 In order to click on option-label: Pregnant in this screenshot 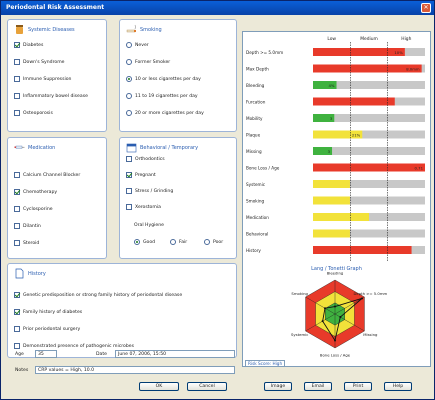, I will do `click(145, 175)`.